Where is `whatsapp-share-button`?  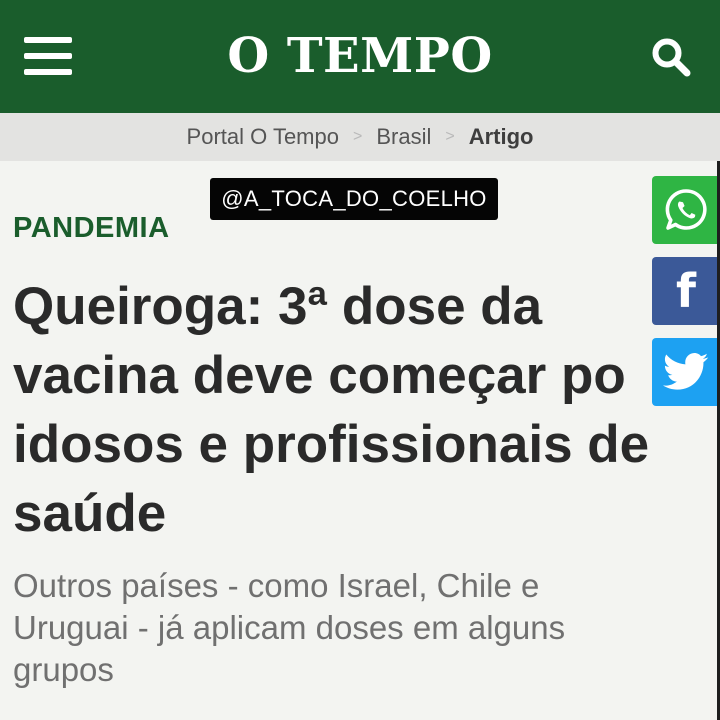 whatsapp-share-button is located at coordinates (686, 210).